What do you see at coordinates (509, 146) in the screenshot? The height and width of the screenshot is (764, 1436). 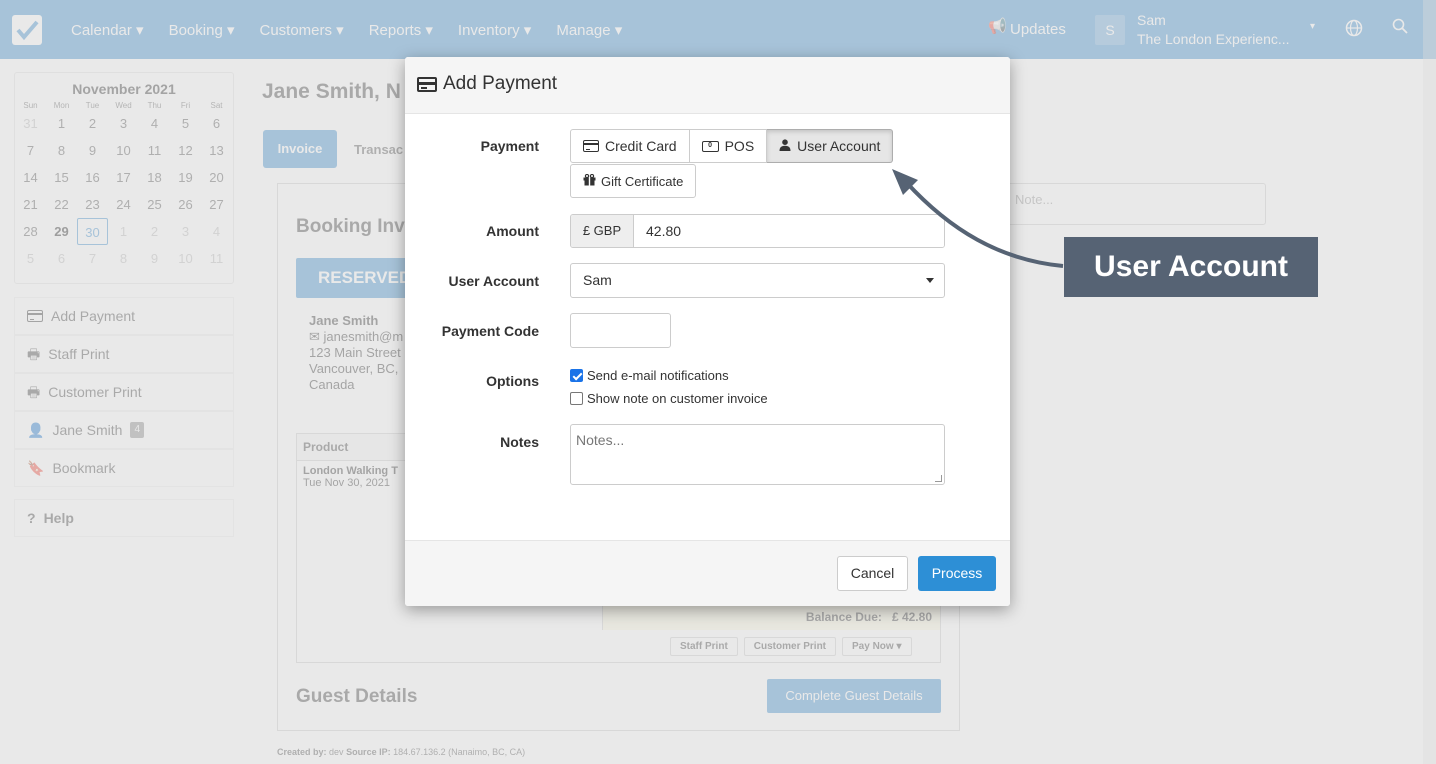 I see `payment-label: Payment` at bounding box center [509, 146].